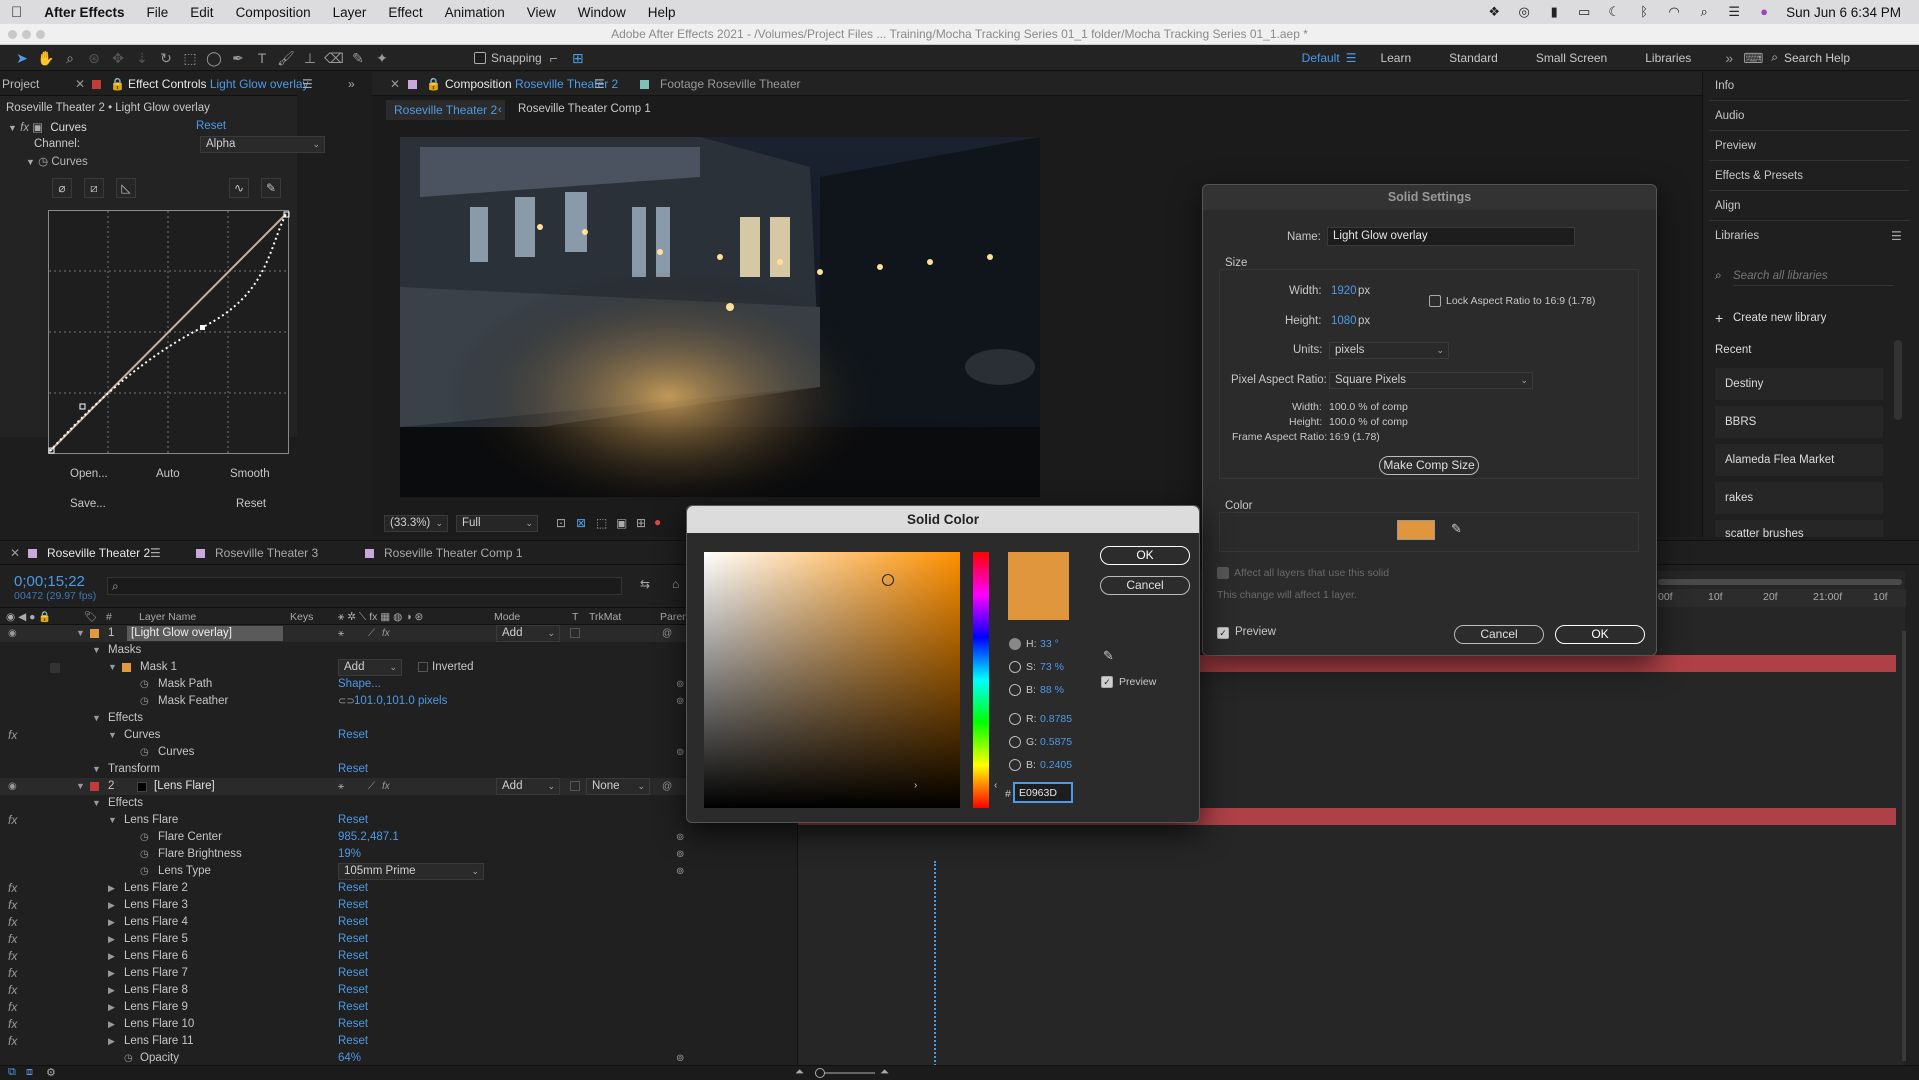 Image resolution: width=1919 pixels, height=1080 pixels. Describe the element at coordinates (286, 58) in the screenshot. I see `brush-tool-icon: 🖌` at that location.